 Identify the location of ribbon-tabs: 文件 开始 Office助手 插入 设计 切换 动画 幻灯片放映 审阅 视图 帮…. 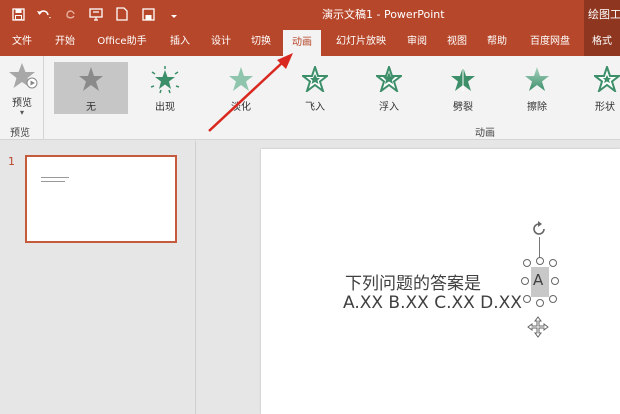
(310, 42).